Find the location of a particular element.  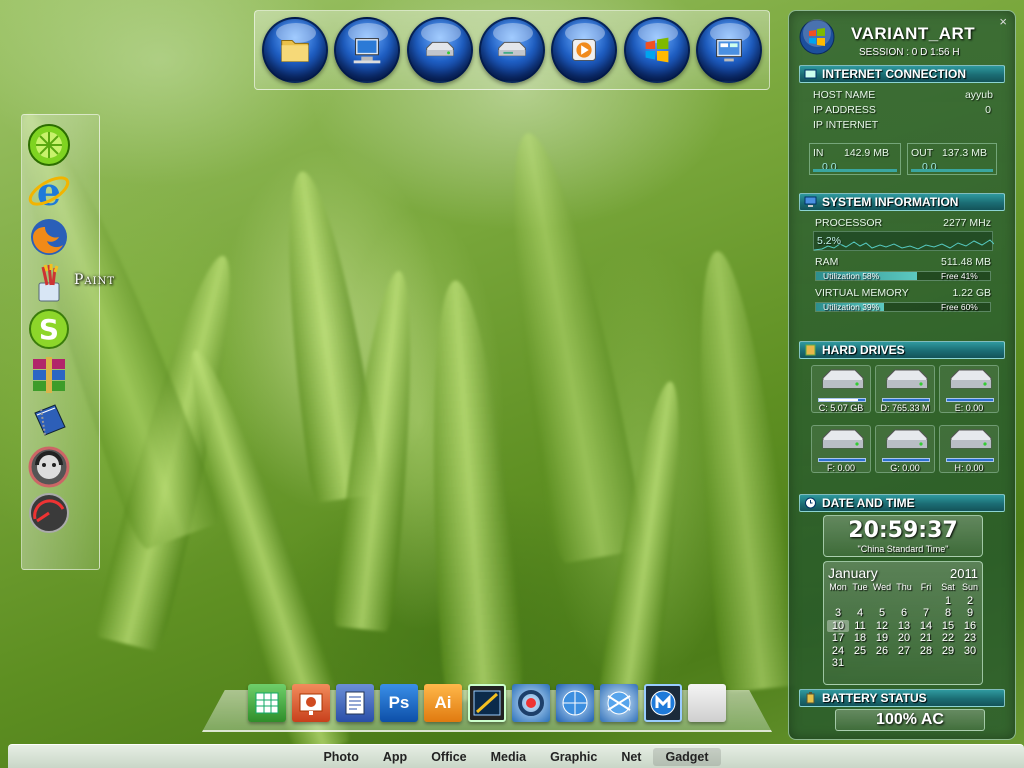

photoshop-icon: Ps is located at coordinates (399, 703).